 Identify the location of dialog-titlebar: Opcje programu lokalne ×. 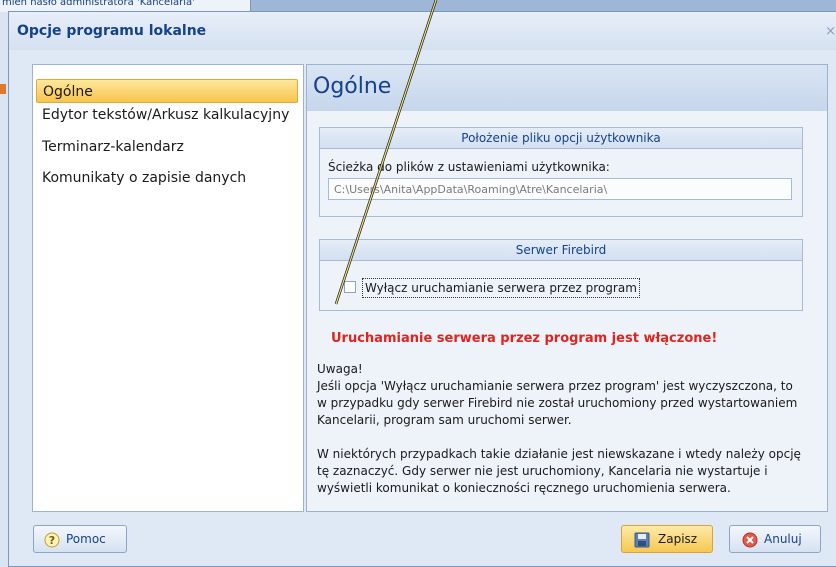
(422, 31).